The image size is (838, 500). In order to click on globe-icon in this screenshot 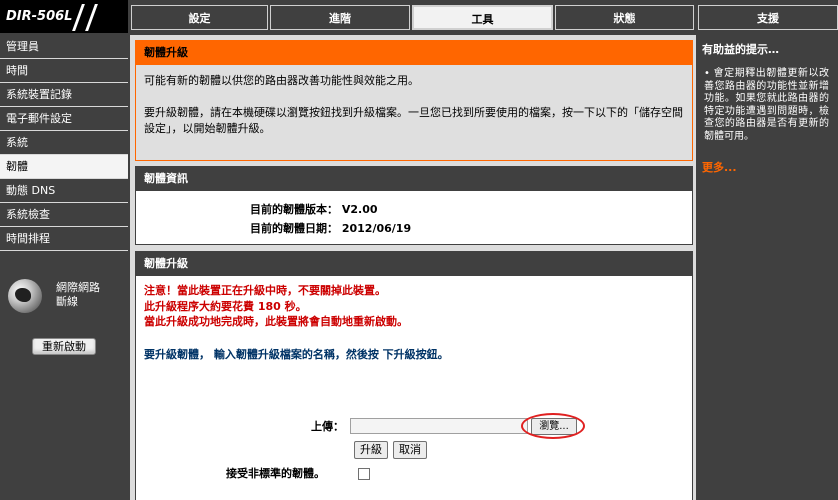, I will do `click(25, 296)`.